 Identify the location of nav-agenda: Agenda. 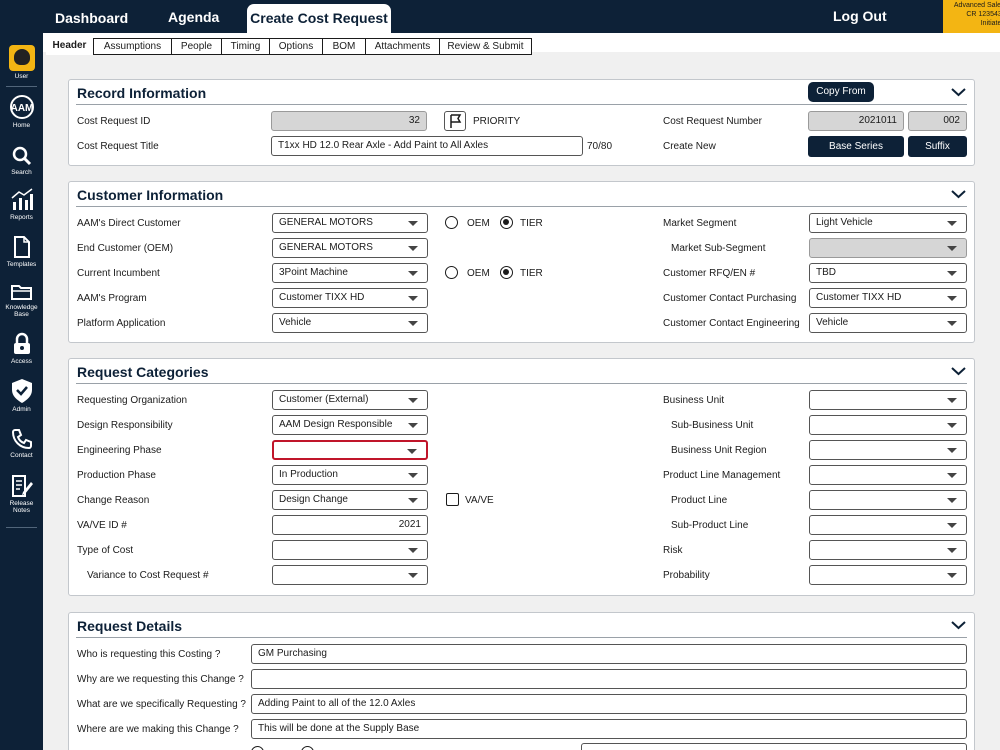
(193, 17).